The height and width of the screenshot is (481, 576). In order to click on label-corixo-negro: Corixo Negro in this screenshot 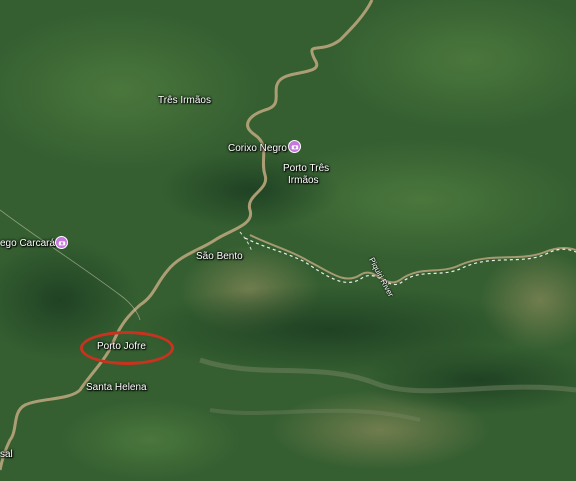, I will do `click(257, 148)`.